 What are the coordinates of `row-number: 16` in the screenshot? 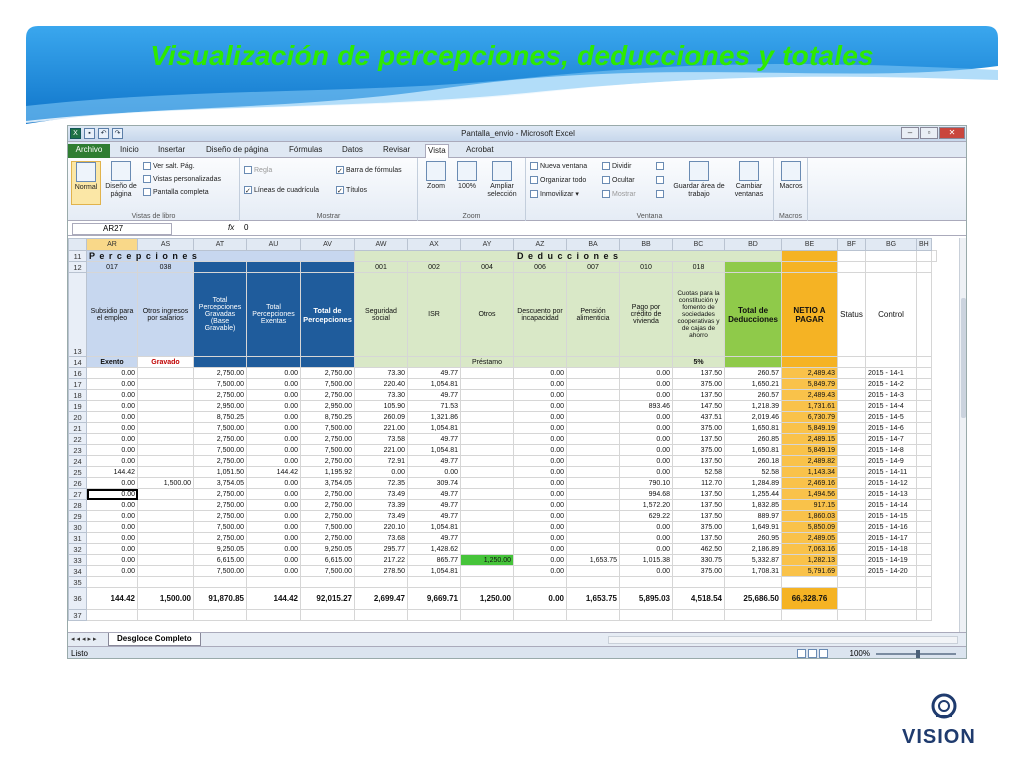 It's located at (77, 373).